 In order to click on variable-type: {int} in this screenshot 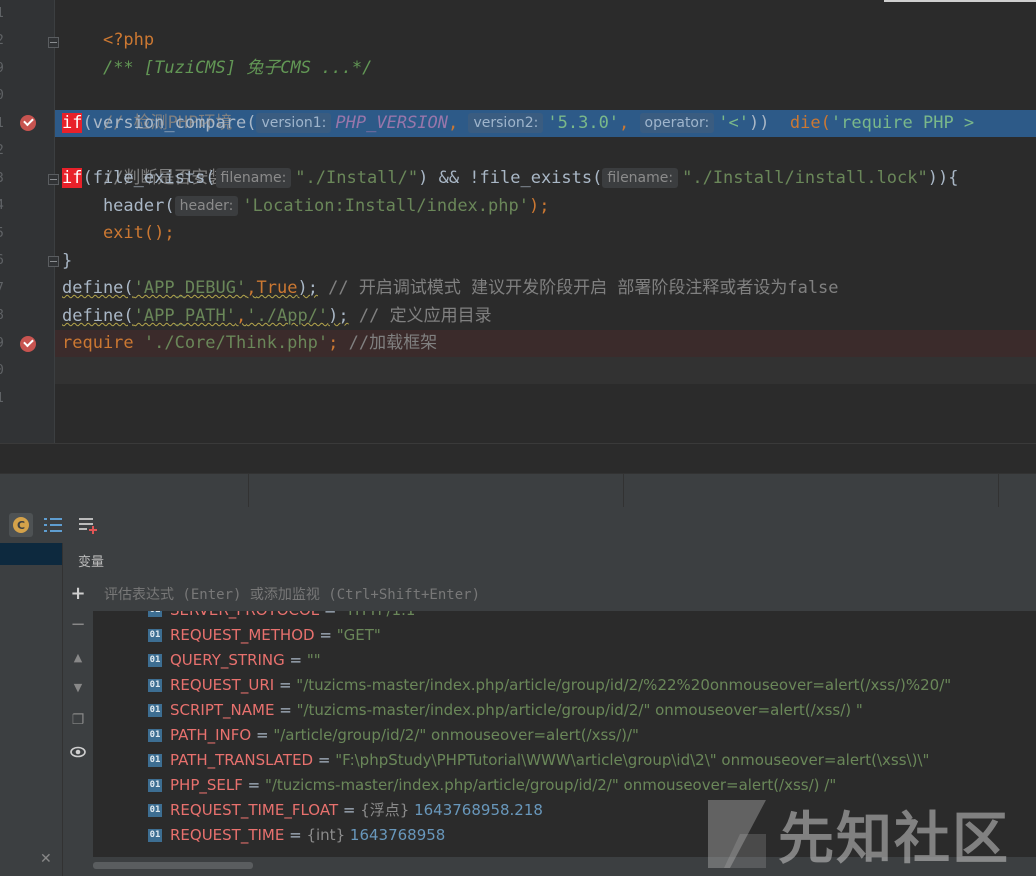, I will do `click(326, 835)`.